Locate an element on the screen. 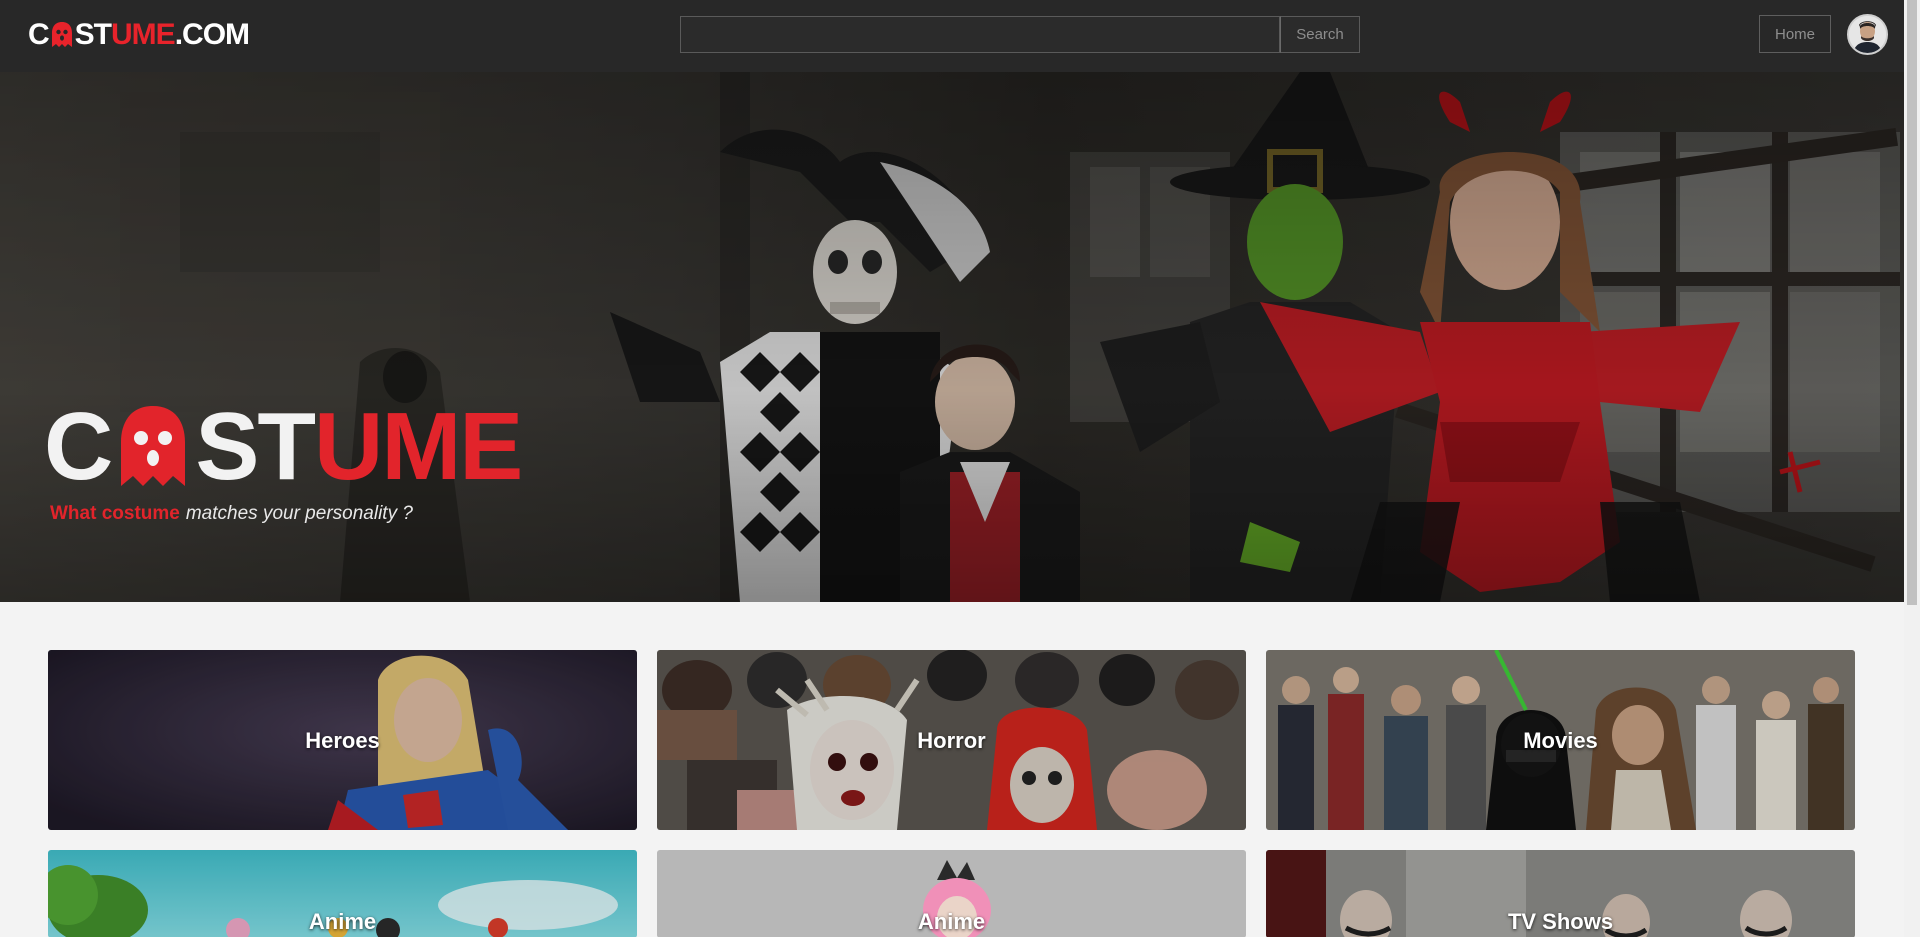 This screenshot has width=1920, height=937. hero-title-c: C is located at coordinates (78, 446).